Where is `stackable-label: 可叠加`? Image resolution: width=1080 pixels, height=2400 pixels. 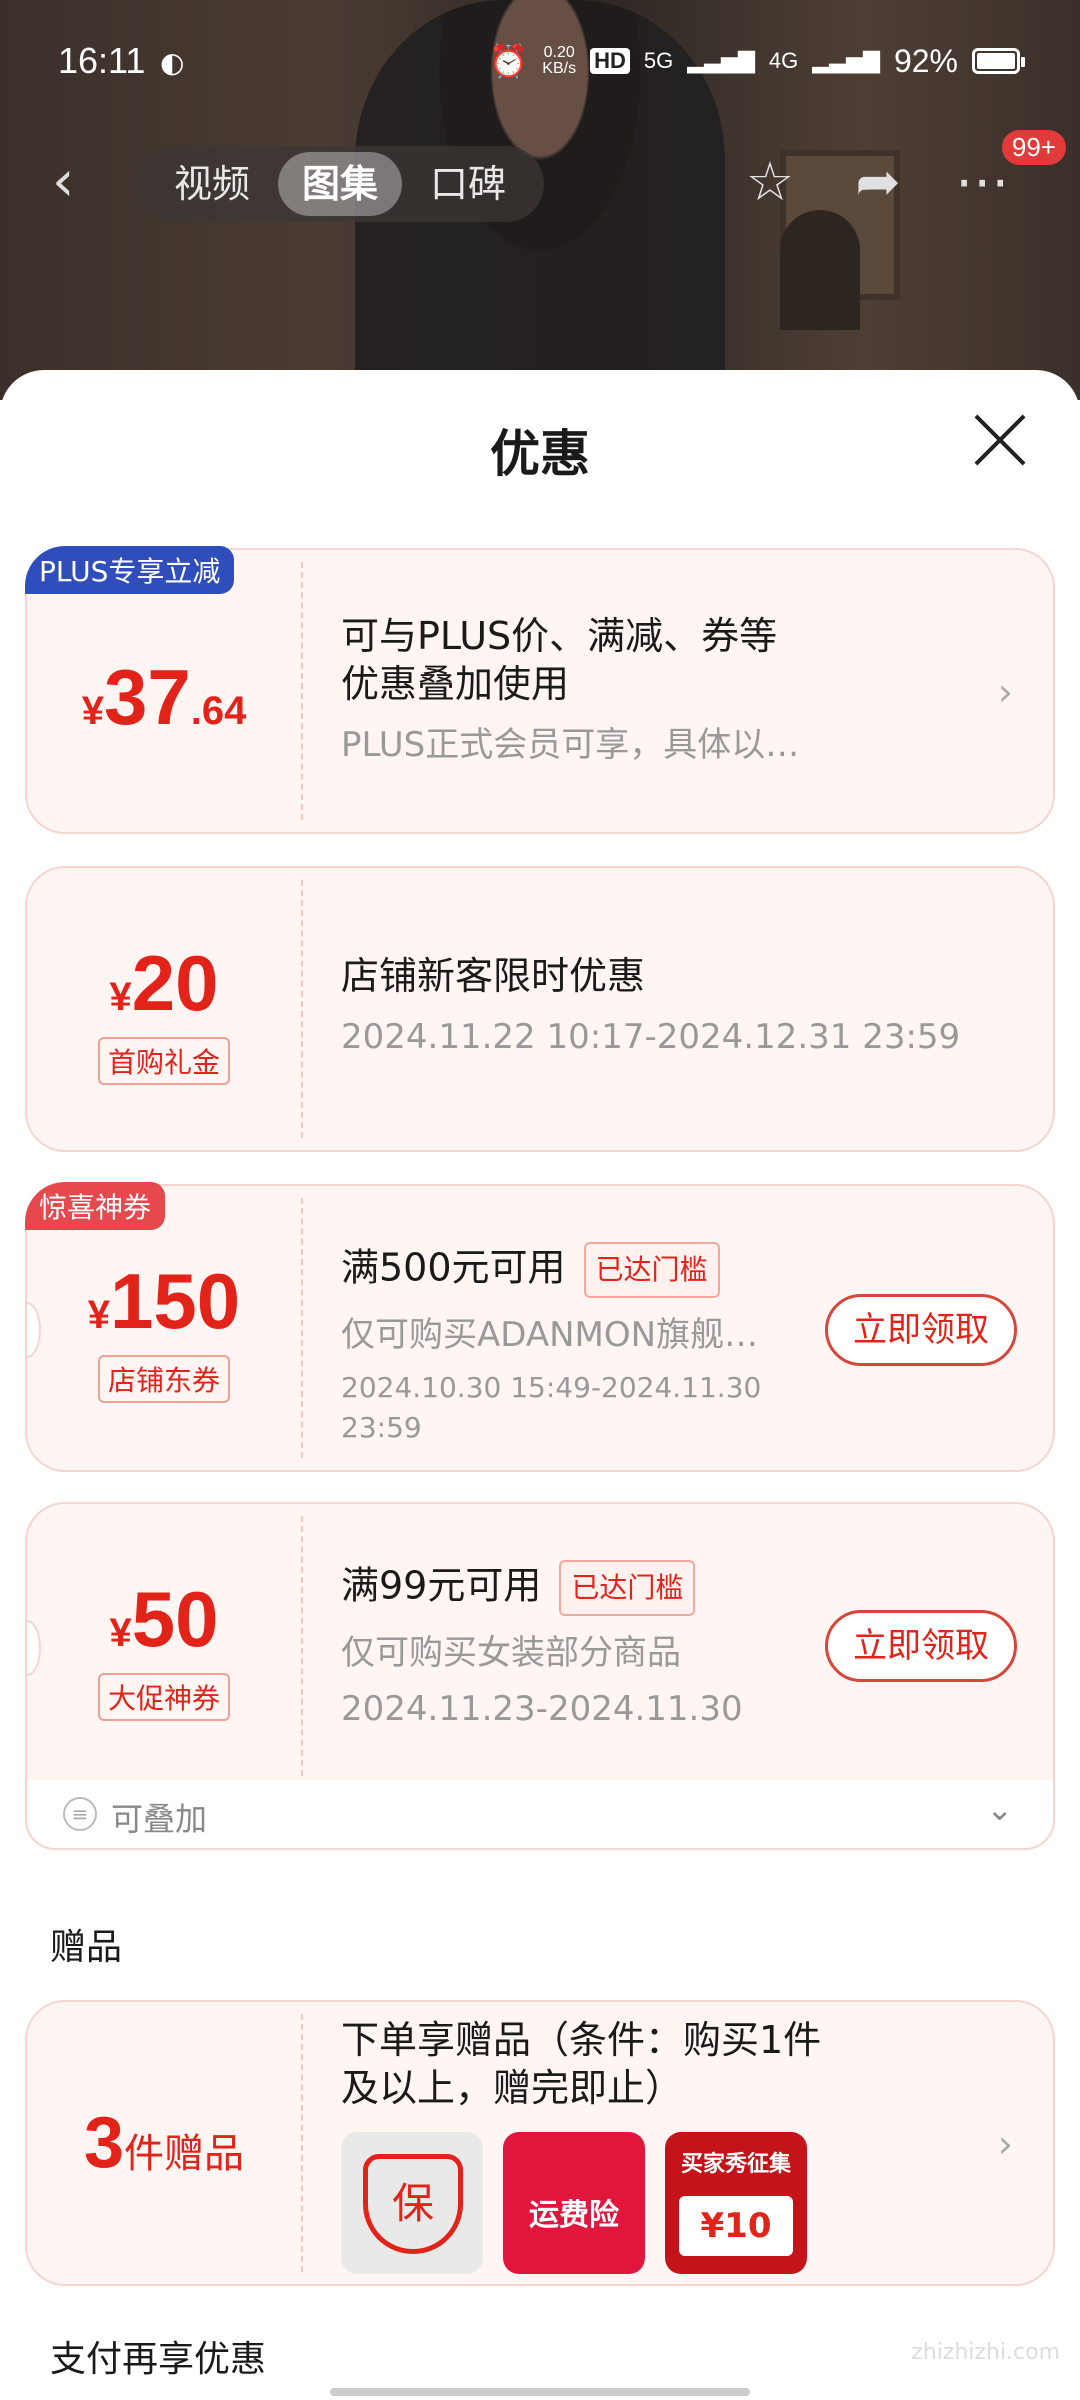
stackable-label: 可叠加 is located at coordinates (159, 1819).